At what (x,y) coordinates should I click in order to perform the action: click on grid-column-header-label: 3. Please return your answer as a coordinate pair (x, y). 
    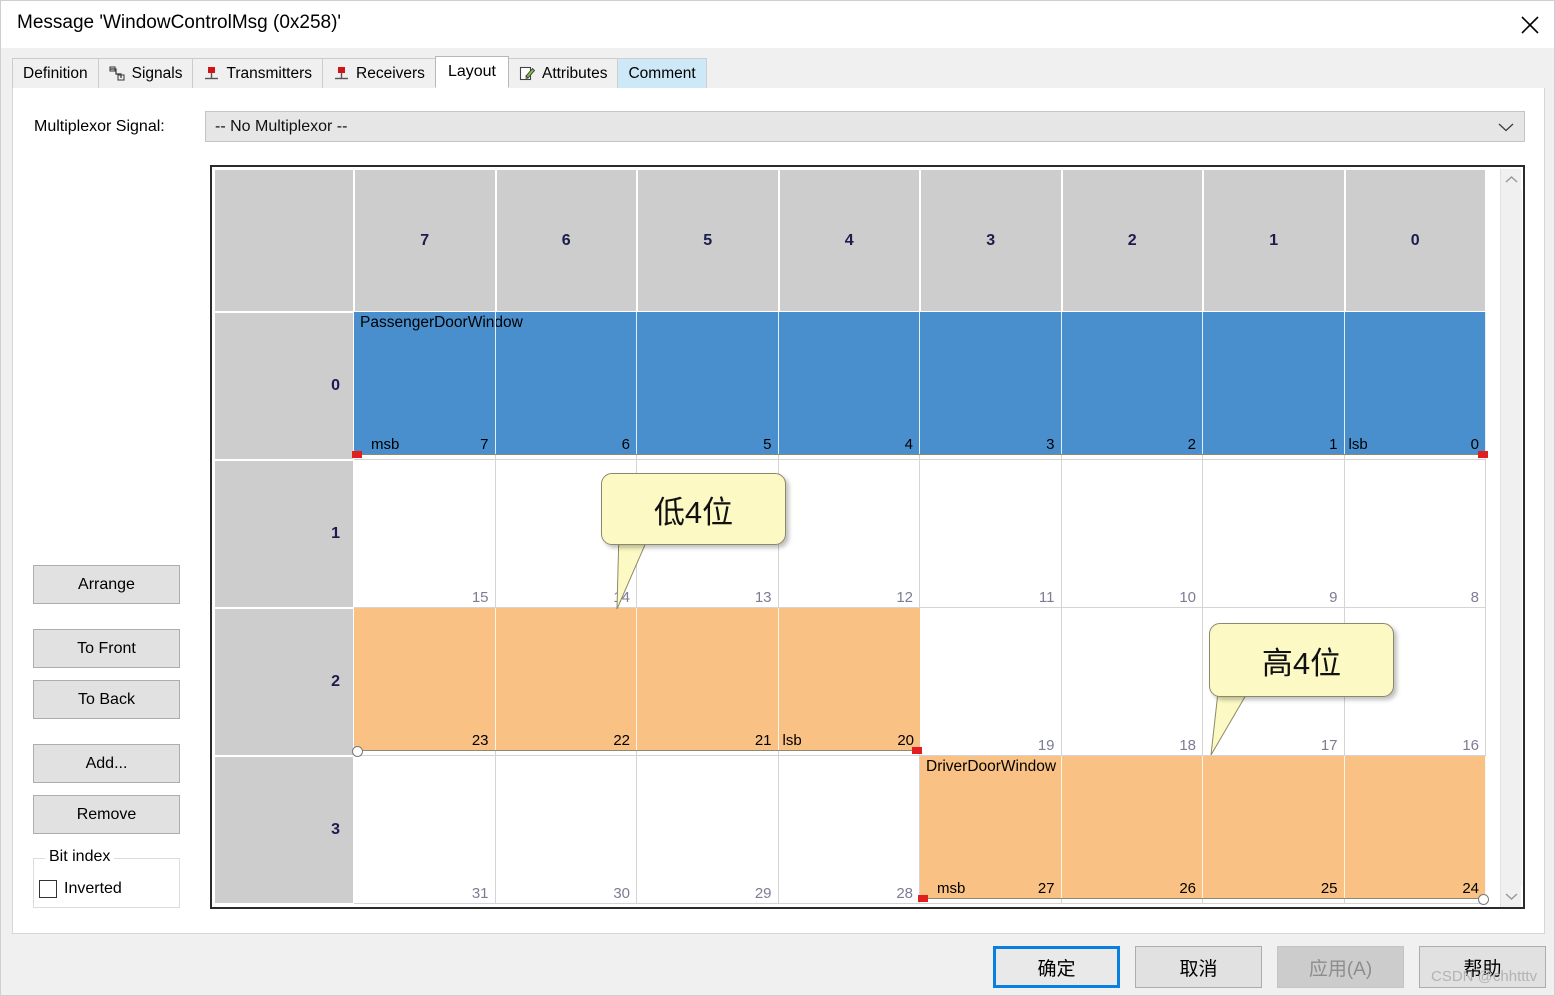
    Looking at the image, I should click on (991, 240).